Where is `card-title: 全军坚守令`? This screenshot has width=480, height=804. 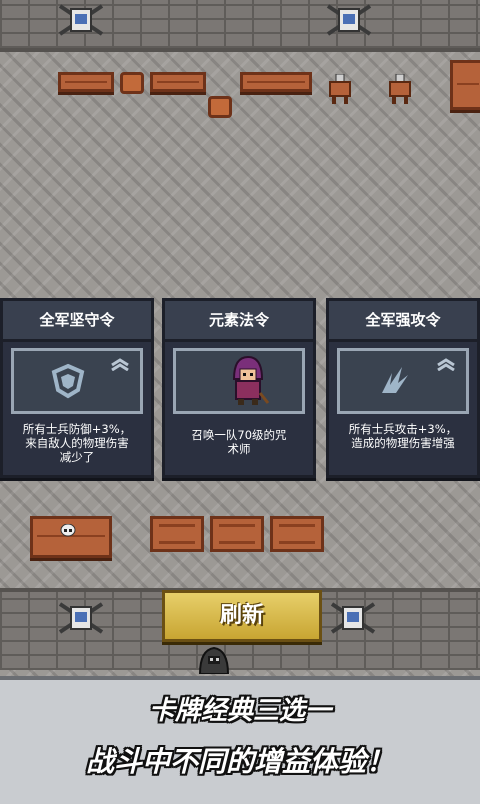
card-title: 全军坚守令 is located at coordinates (77, 321).